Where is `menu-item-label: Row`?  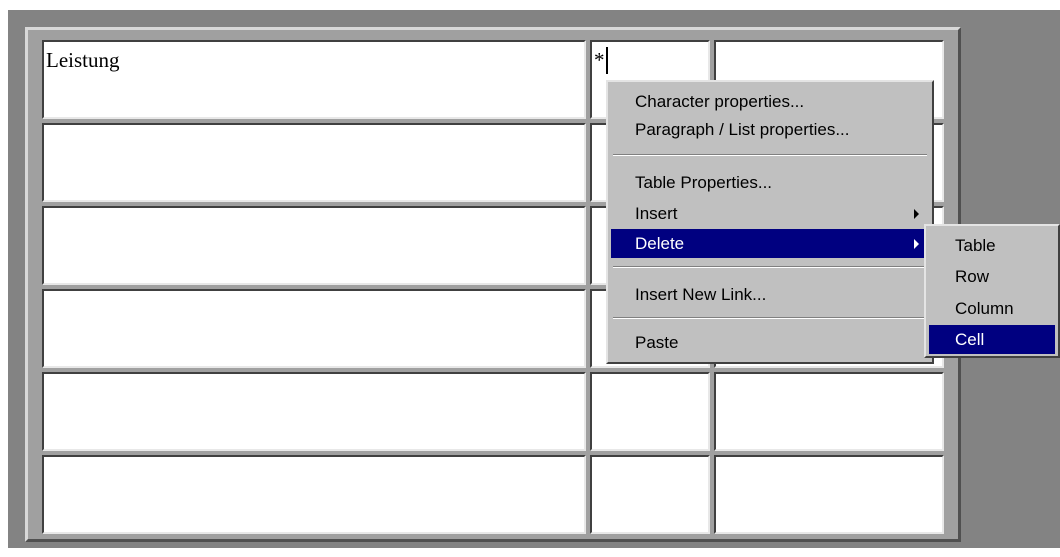
menu-item-label: Row is located at coordinates (972, 276).